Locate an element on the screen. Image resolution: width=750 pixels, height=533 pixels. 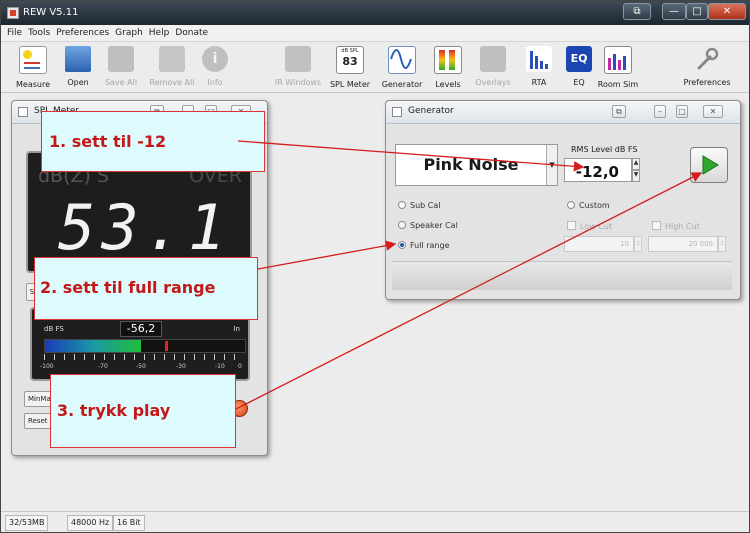
overlays-button: Overlays is located at coordinates (493, 66).